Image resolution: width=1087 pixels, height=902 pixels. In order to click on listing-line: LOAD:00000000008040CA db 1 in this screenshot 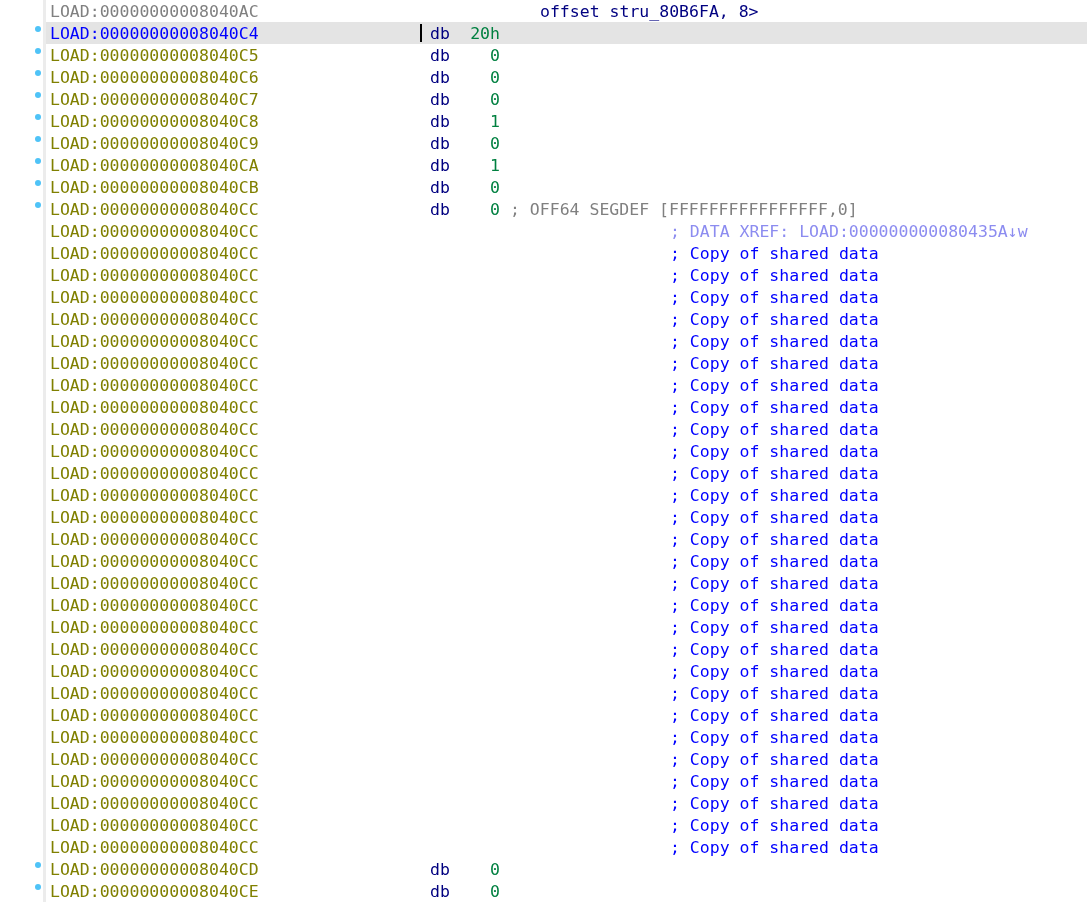, I will do `click(543, 165)`.